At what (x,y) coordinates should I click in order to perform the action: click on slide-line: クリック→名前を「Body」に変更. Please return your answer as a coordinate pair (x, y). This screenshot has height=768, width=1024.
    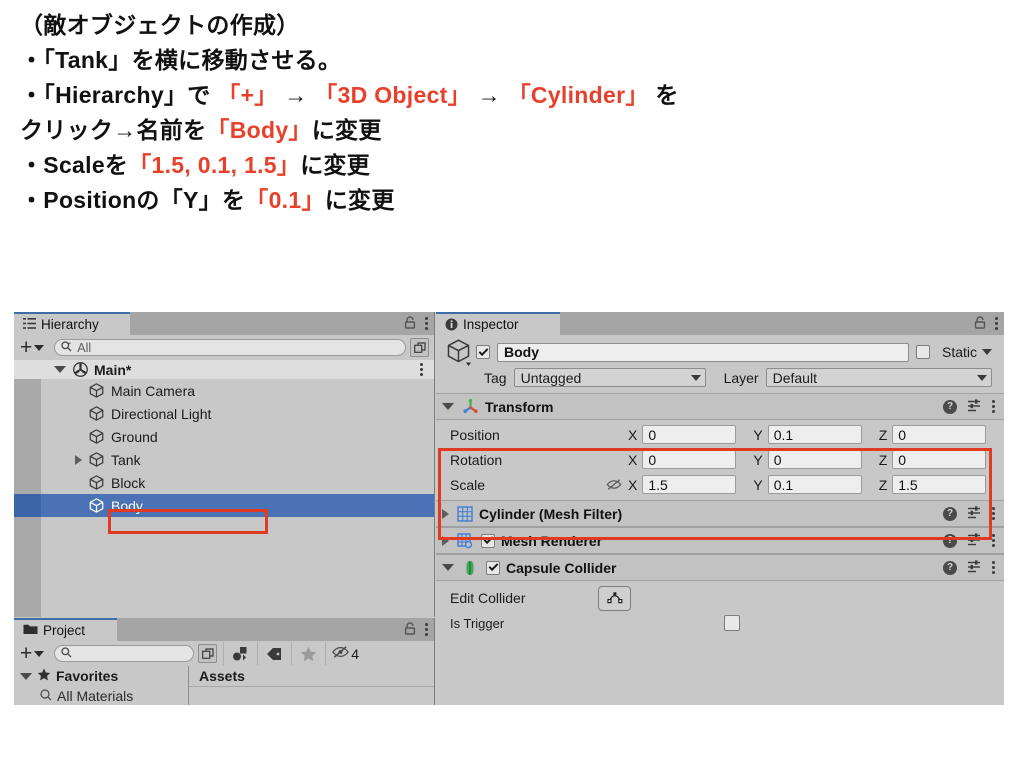
    Looking at the image, I should click on (512, 130).